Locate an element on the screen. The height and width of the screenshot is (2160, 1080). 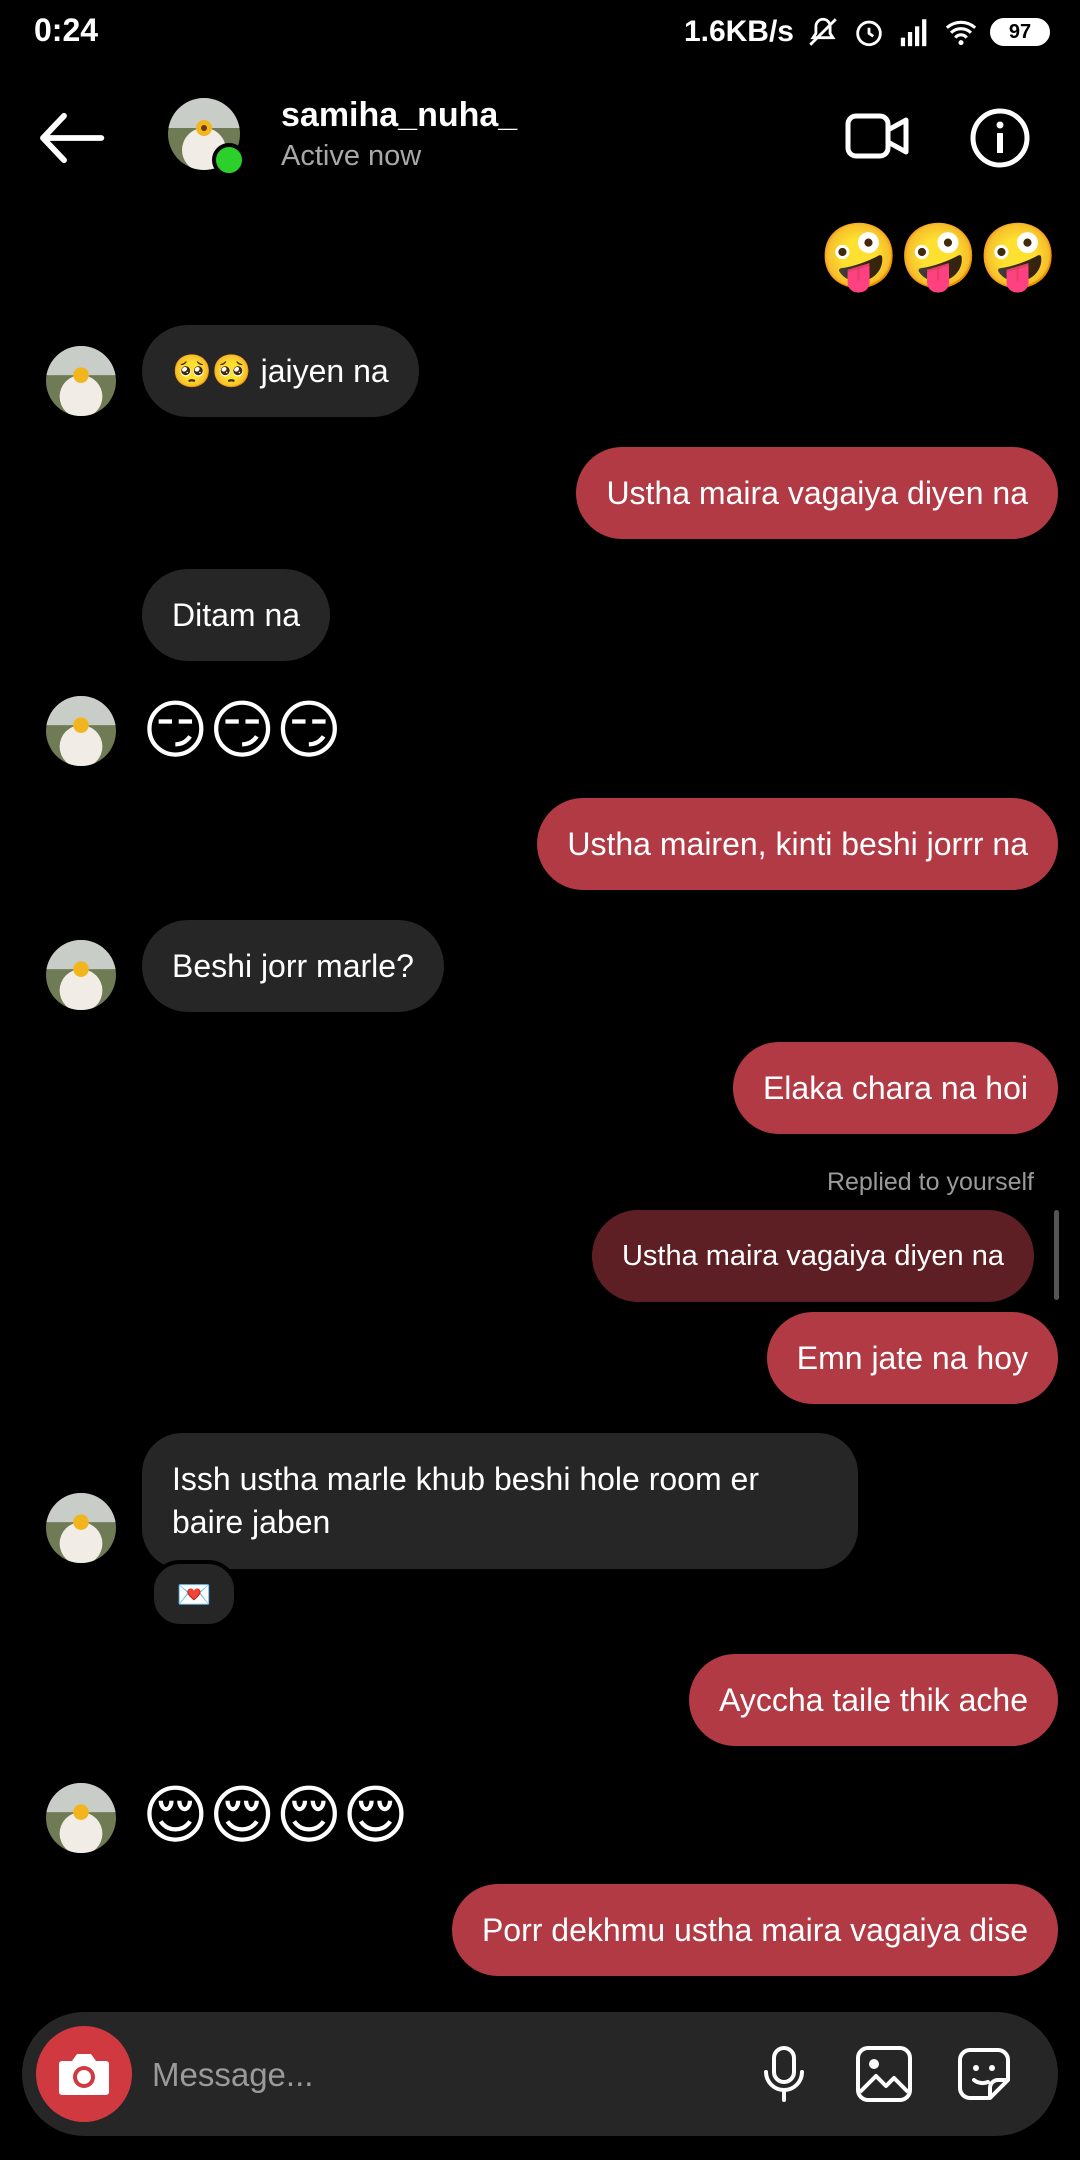
gallery-icon is located at coordinates (884, 2074).